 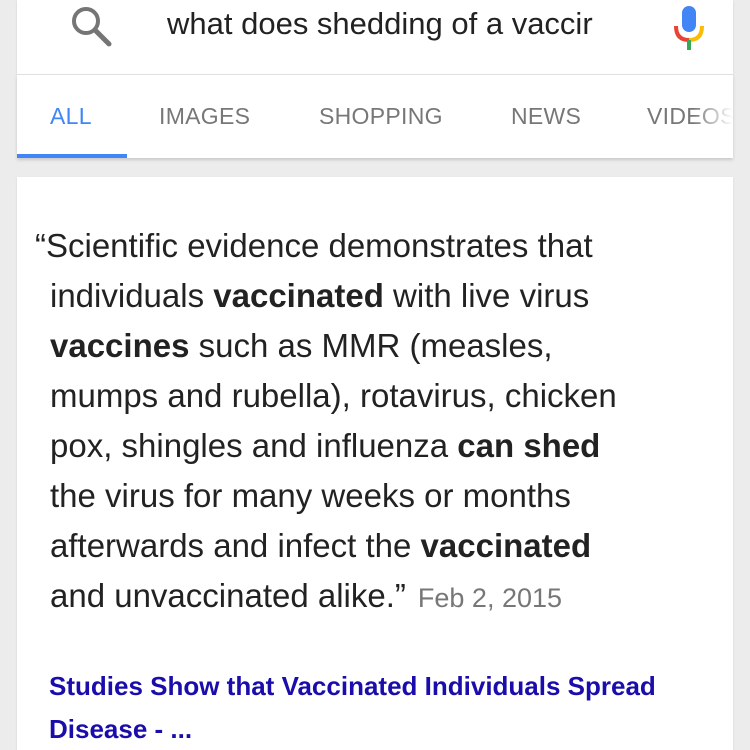 What do you see at coordinates (397, 24) in the screenshot?
I see `search-input: what does shedding of a vaccir` at bounding box center [397, 24].